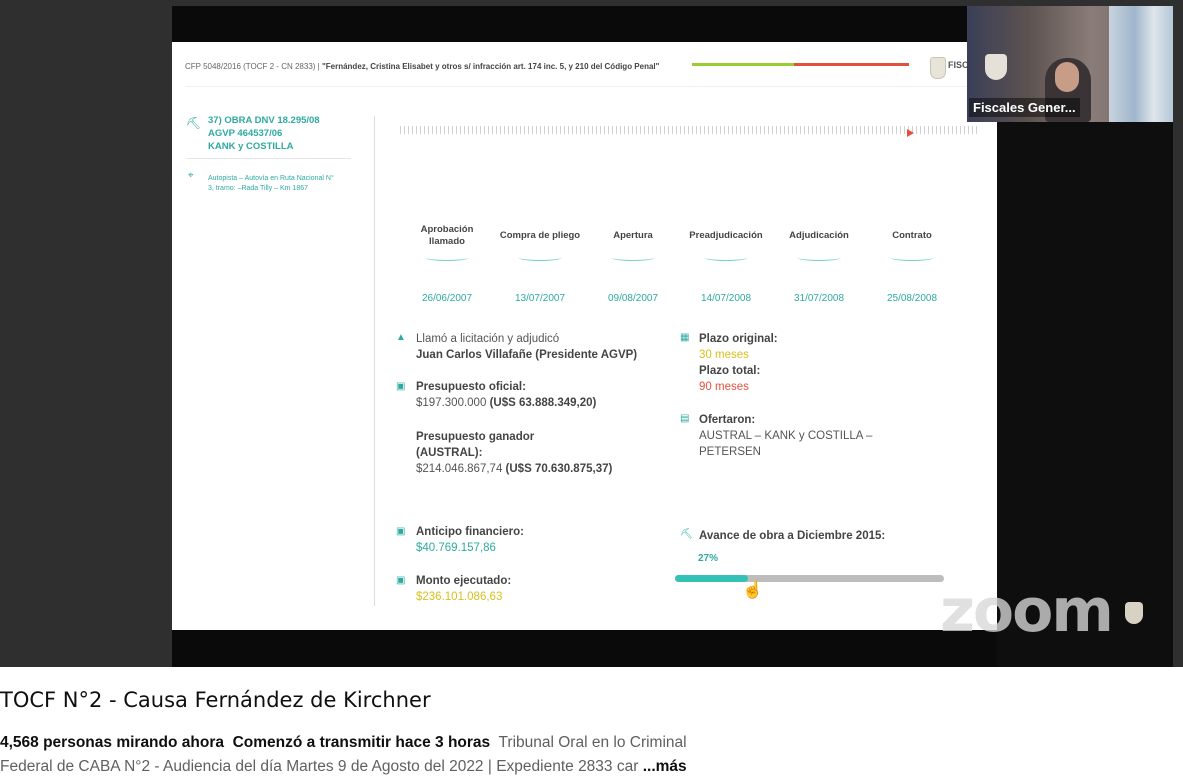 The height and width of the screenshot is (779, 1183). Describe the element at coordinates (543, 403) in the screenshot. I see `presupuesto-oficial-usd: (U$S 63.888.349,20)` at that location.